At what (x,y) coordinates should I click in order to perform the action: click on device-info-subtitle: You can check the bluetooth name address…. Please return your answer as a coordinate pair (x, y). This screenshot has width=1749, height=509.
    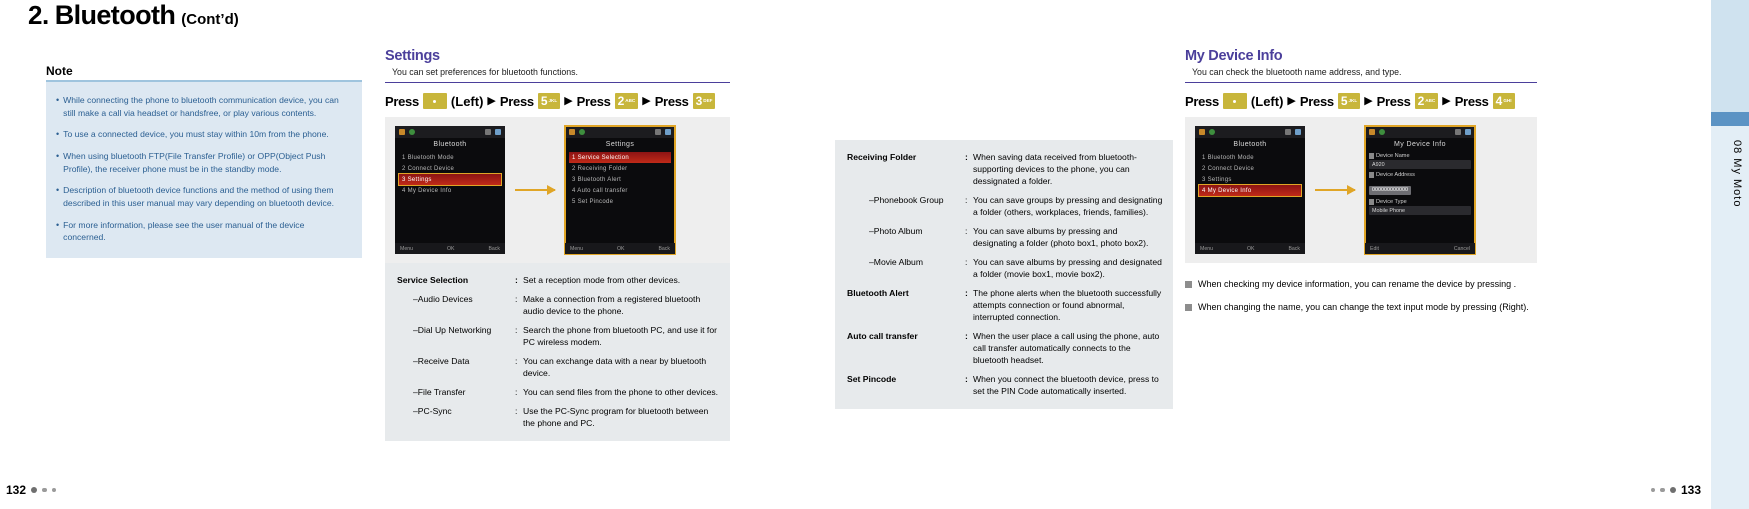
    Looking at the image, I should click on (1297, 72).